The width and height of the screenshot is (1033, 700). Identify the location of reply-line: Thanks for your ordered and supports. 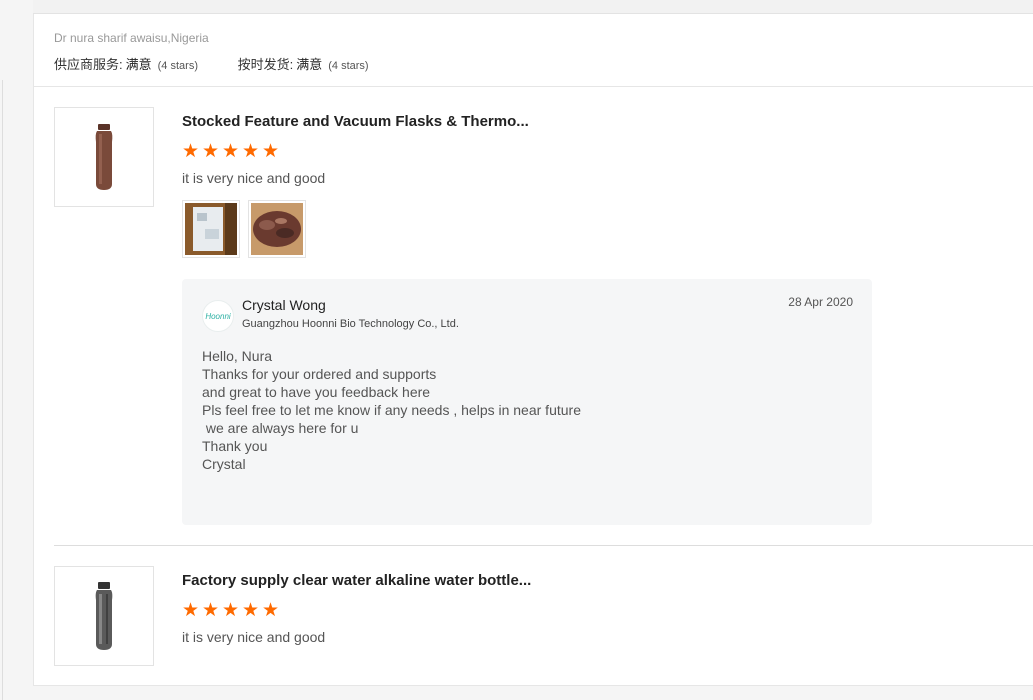
(319, 374).